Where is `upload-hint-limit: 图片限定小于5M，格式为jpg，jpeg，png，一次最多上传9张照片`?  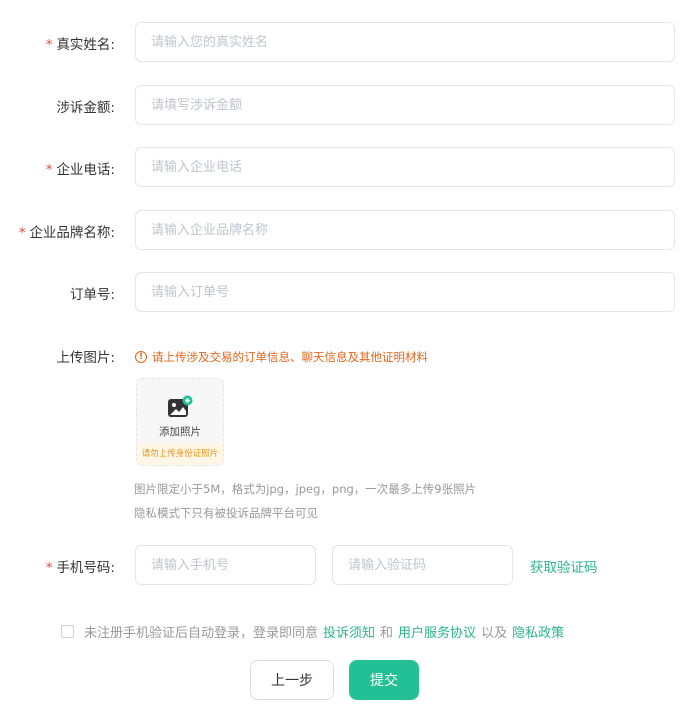
upload-hint-limit: 图片限定小于5M，格式为jpg，jpeg，png，一次最多上传9张照片 is located at coordinates (305, 489).